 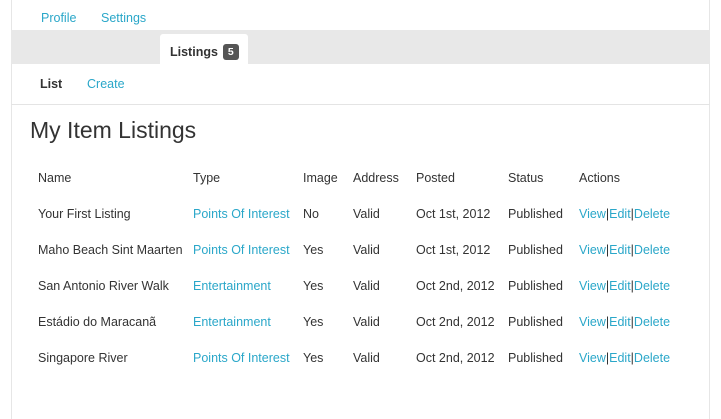 I want to click on row-name-cell: Your First Listing, so click(x=84, y=214).